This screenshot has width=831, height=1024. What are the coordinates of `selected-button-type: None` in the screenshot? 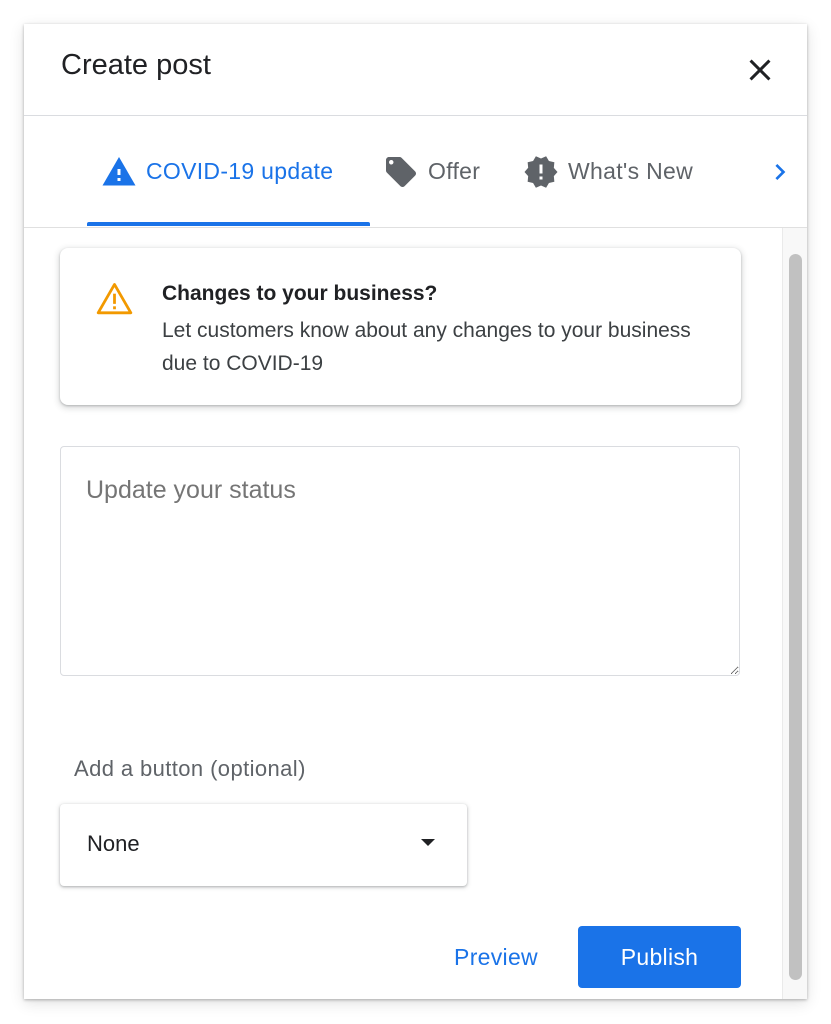 It's located at (113, 843).